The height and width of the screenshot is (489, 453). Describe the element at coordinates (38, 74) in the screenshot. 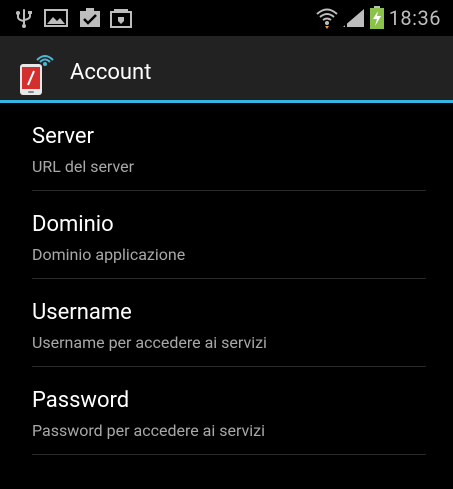

I see `app-phone-icon` at that location.